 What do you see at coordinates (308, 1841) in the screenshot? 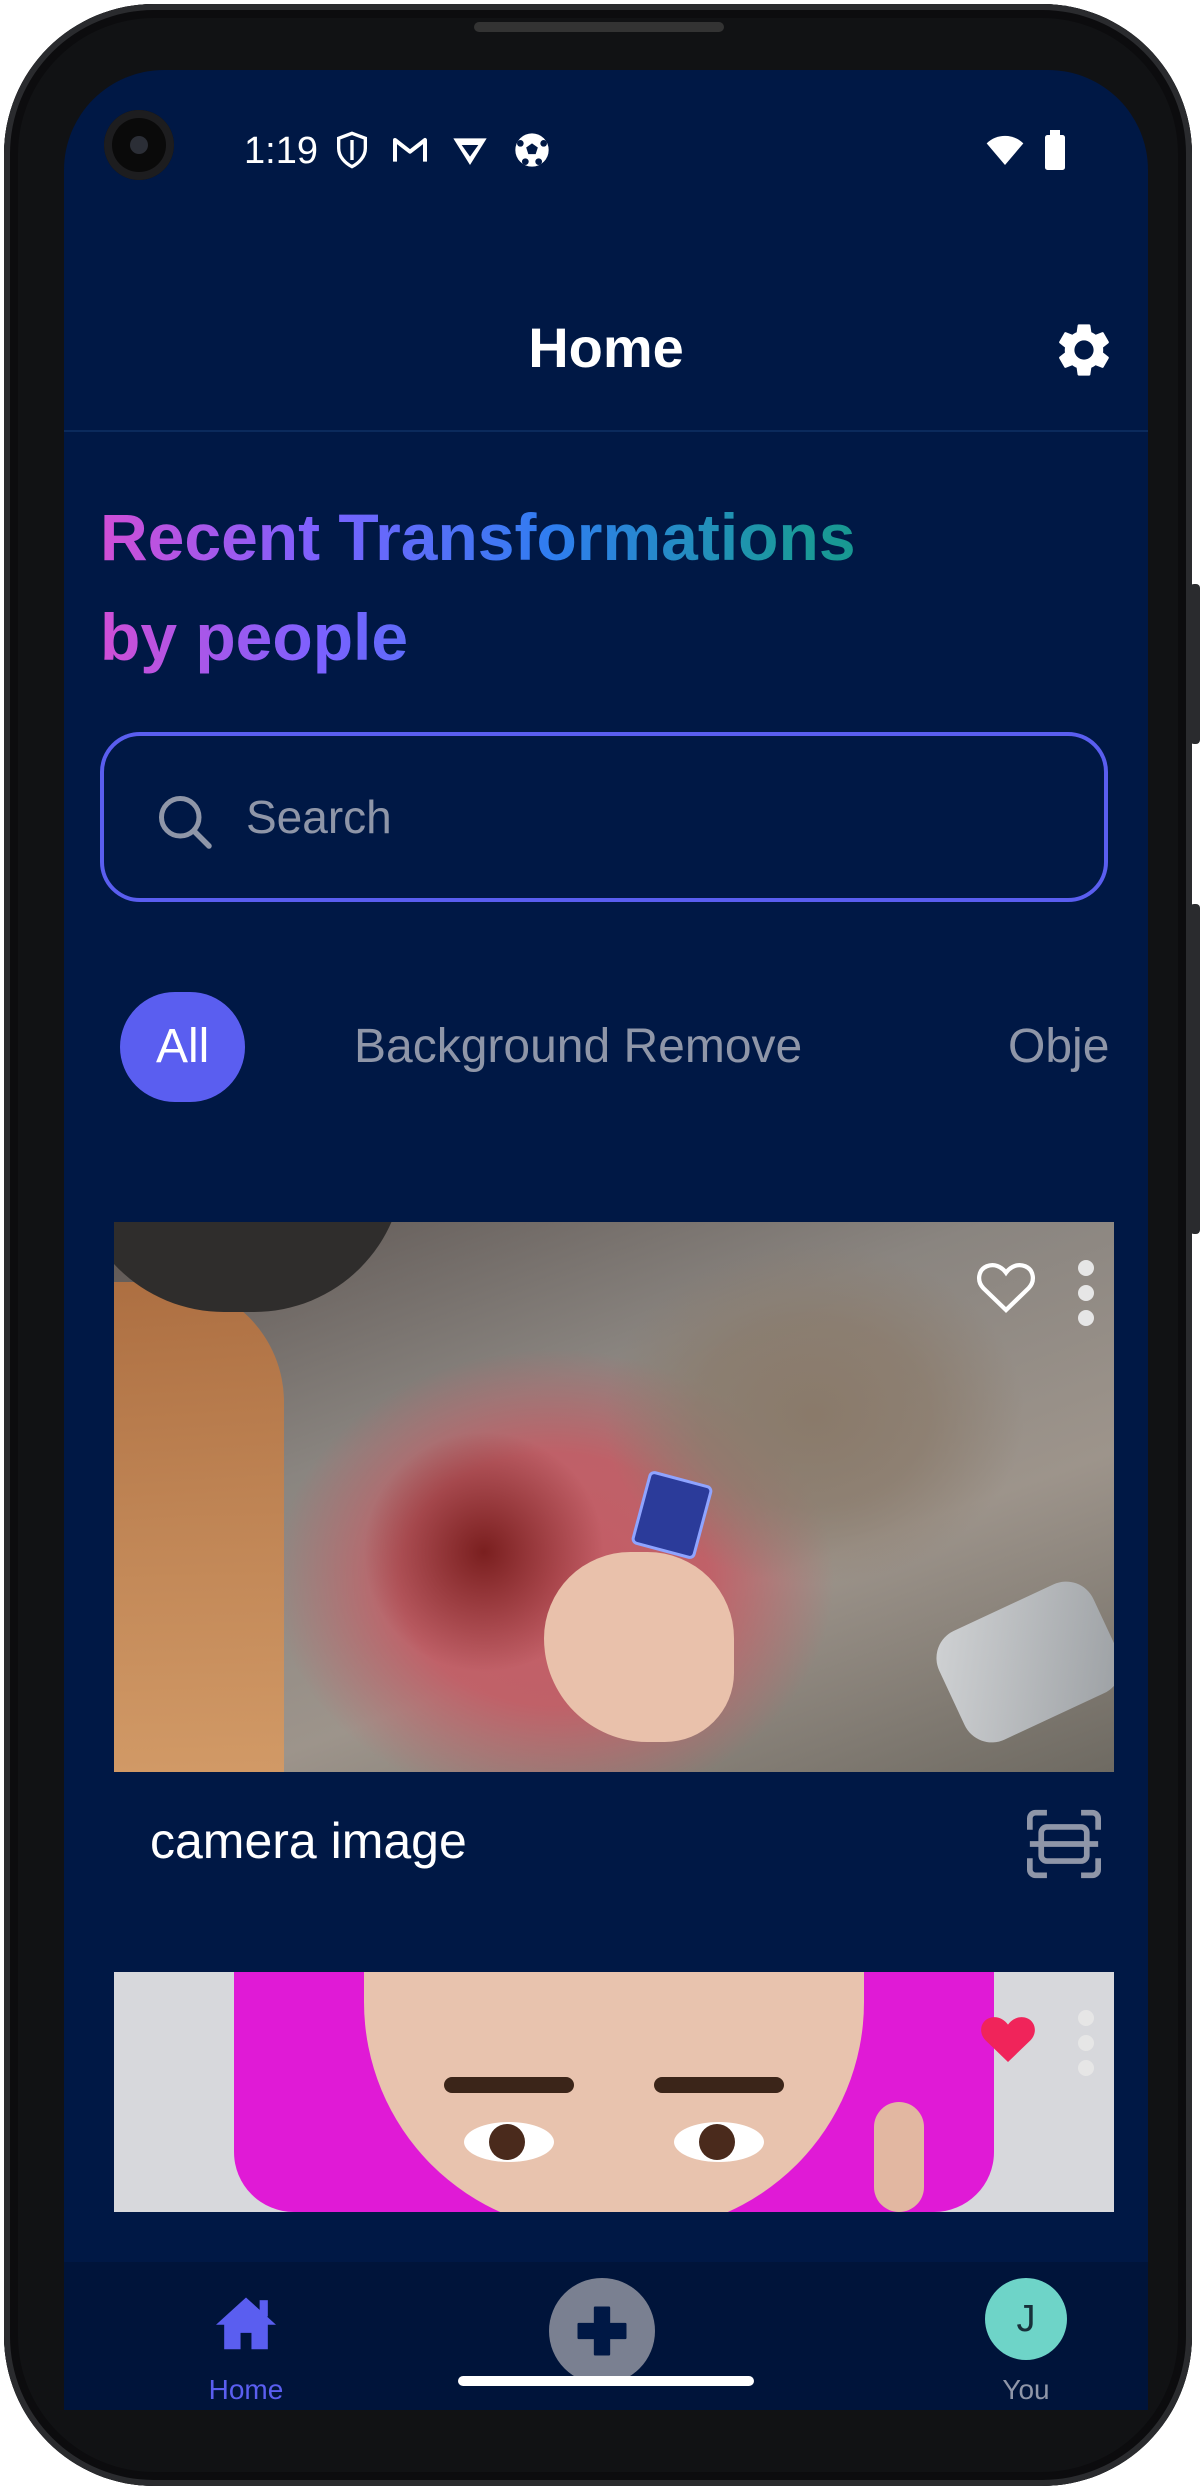
I see `card-title: camera image` at bounding box center [308, 1841].